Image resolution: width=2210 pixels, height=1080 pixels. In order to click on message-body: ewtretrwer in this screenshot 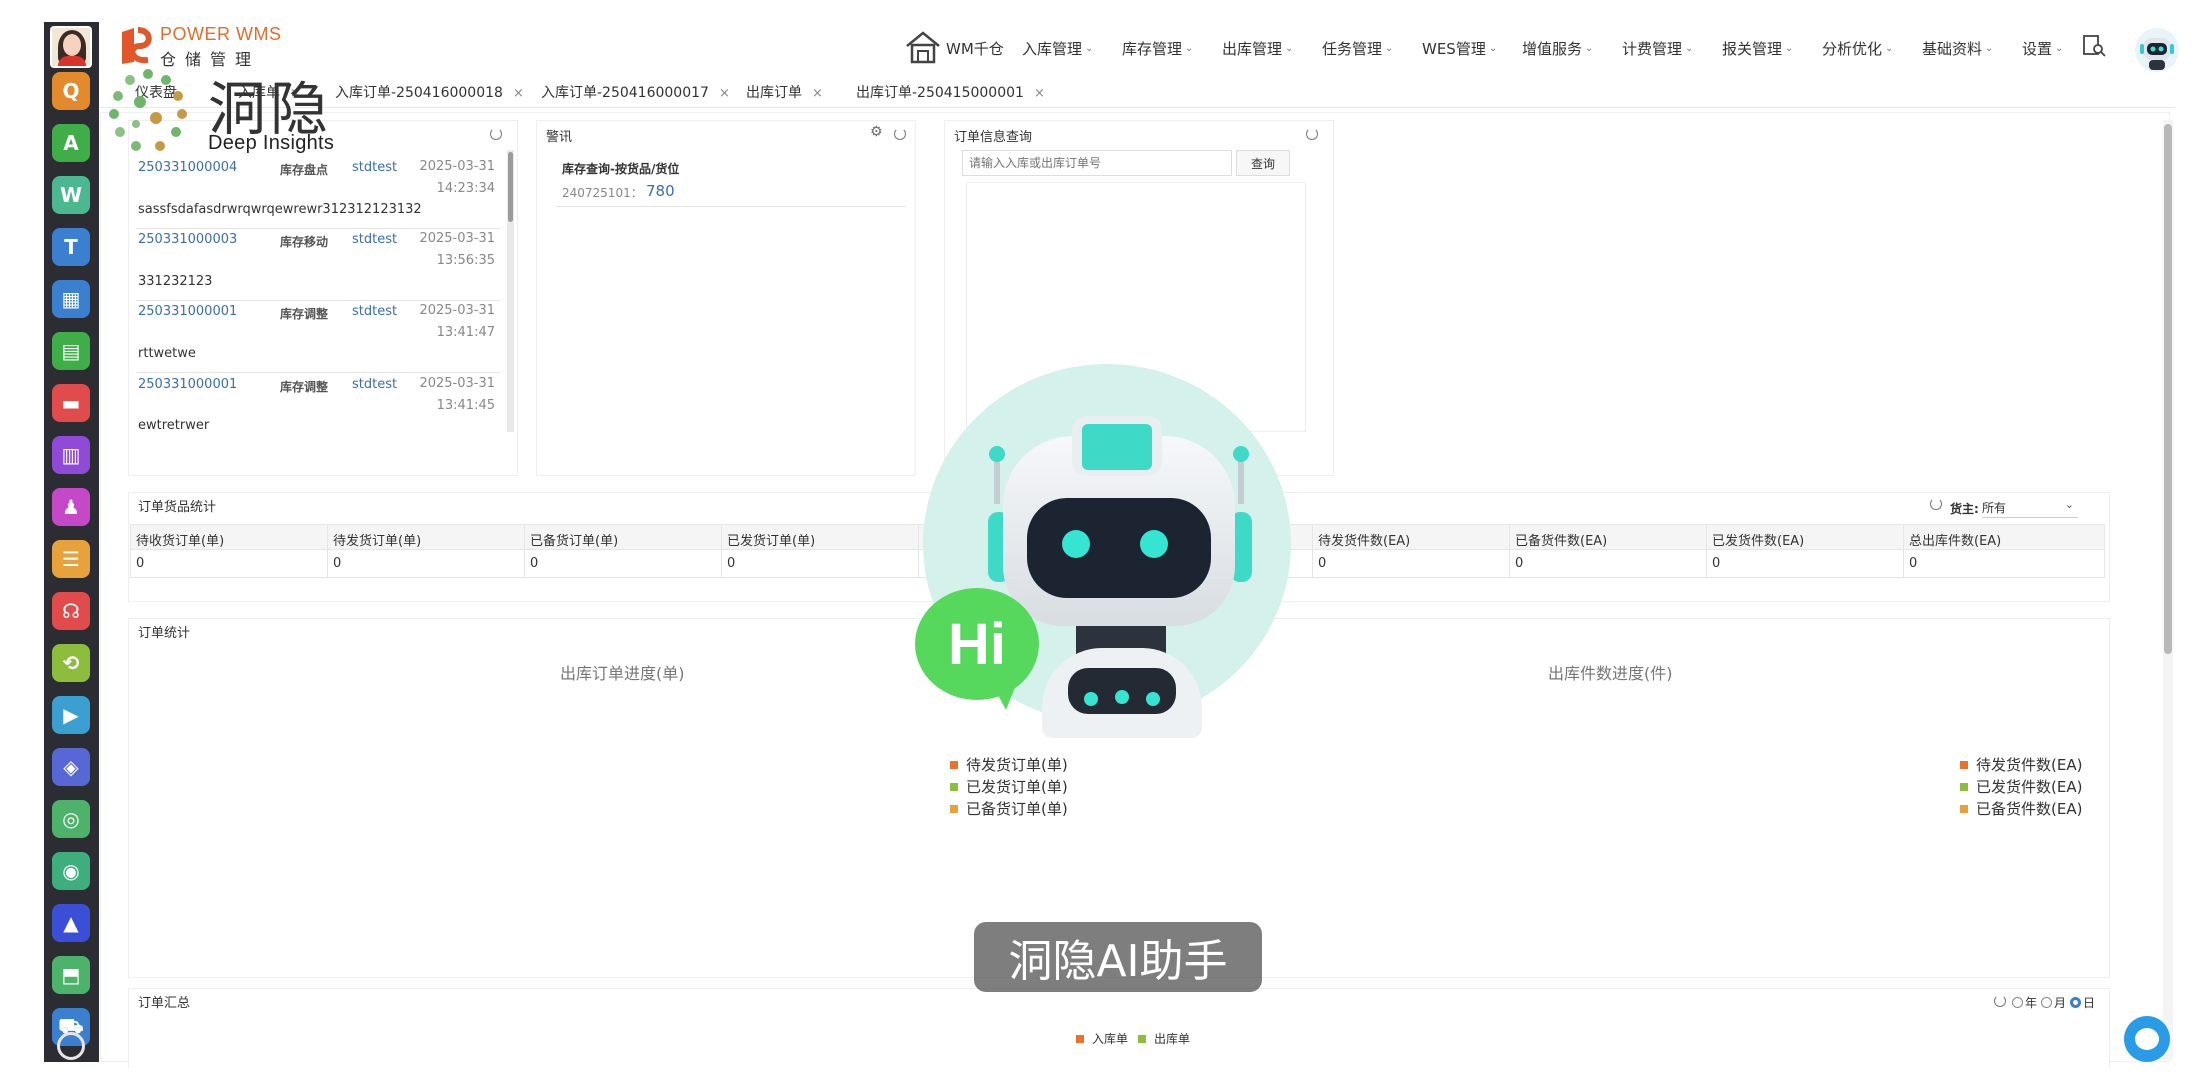, I will do `click(174, 425)`.